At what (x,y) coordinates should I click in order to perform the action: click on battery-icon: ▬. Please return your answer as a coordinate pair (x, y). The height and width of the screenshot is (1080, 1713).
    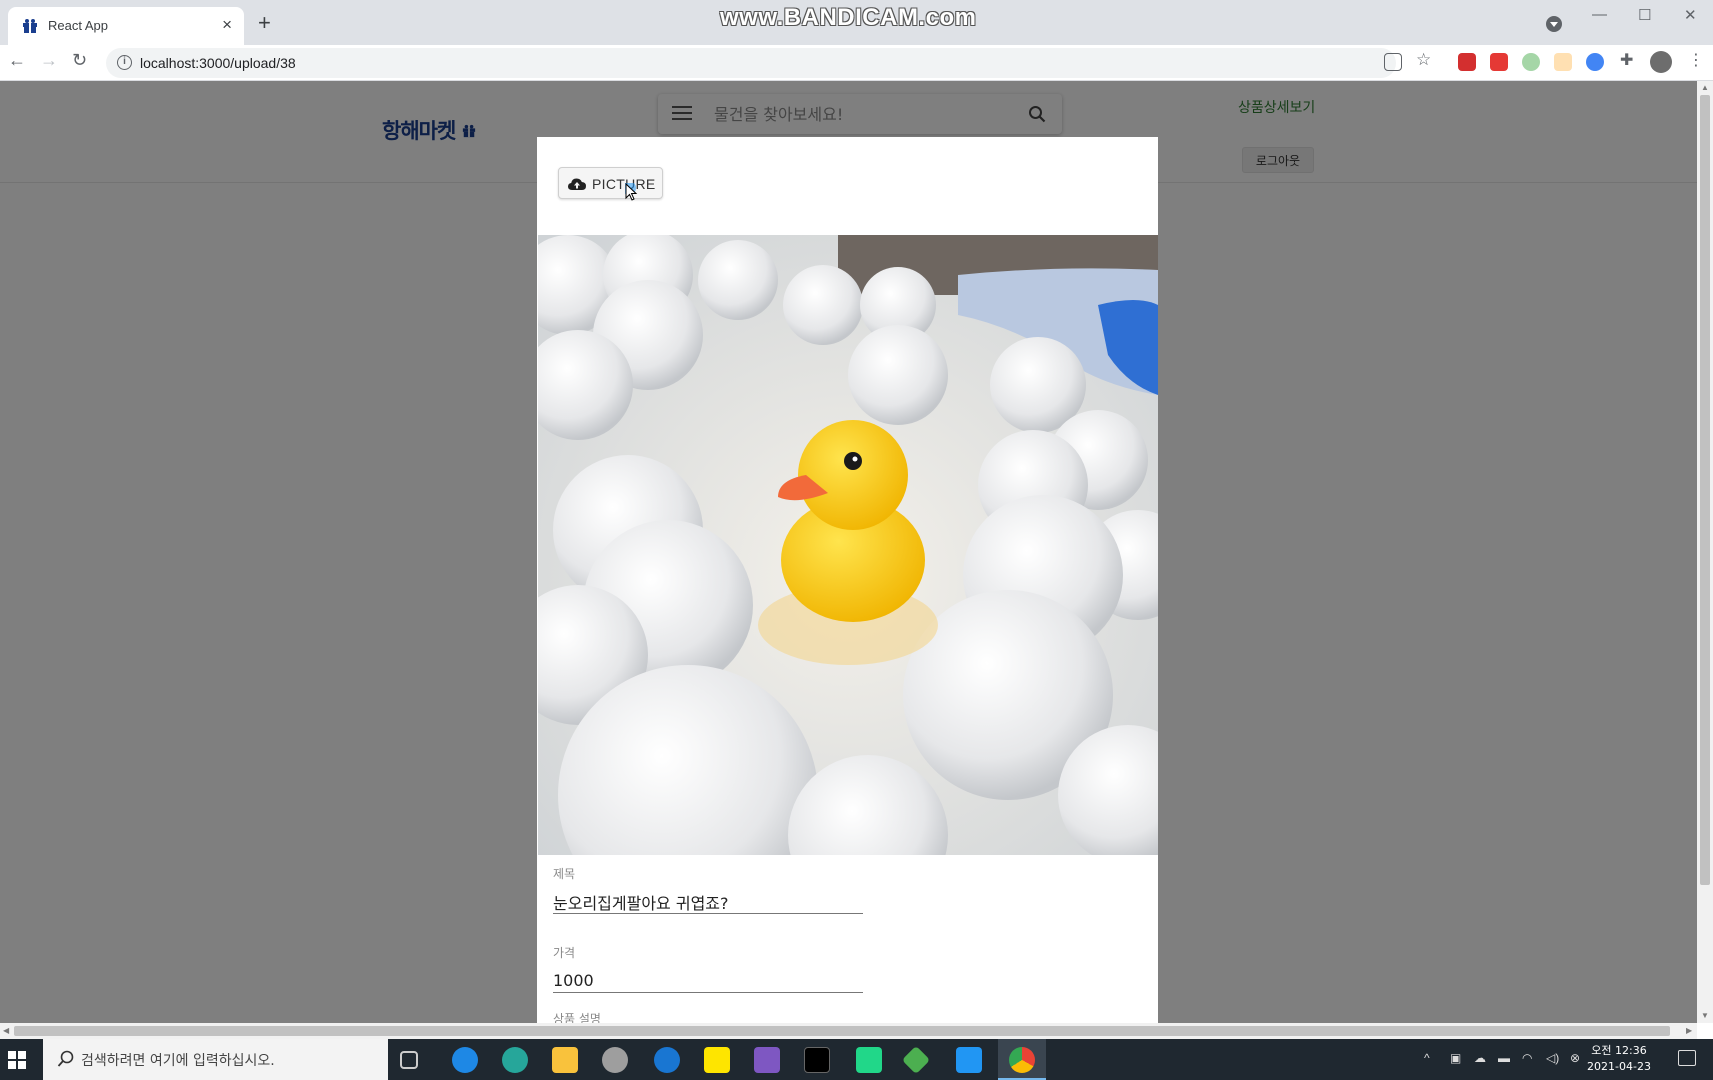
    Looking at the image, I should click on (1504, 1058).